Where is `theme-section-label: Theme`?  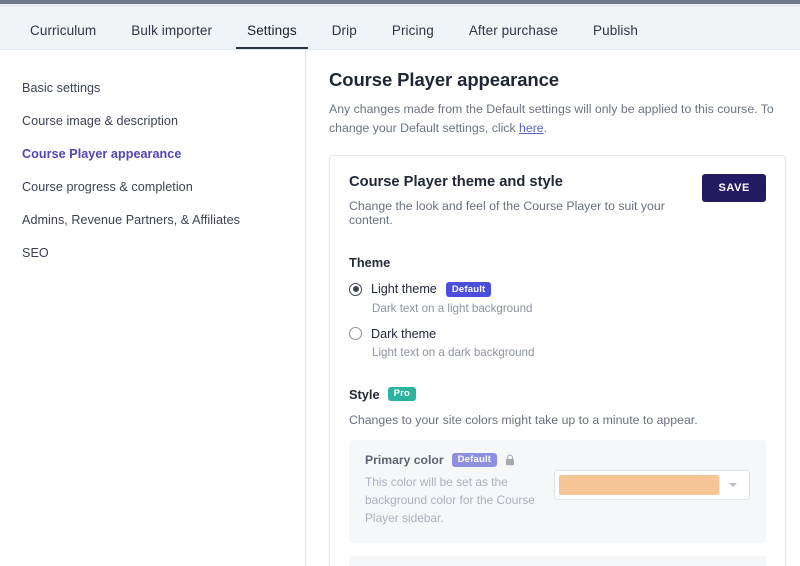
theme-section-label: Theme is located at coordinates (557, 262).